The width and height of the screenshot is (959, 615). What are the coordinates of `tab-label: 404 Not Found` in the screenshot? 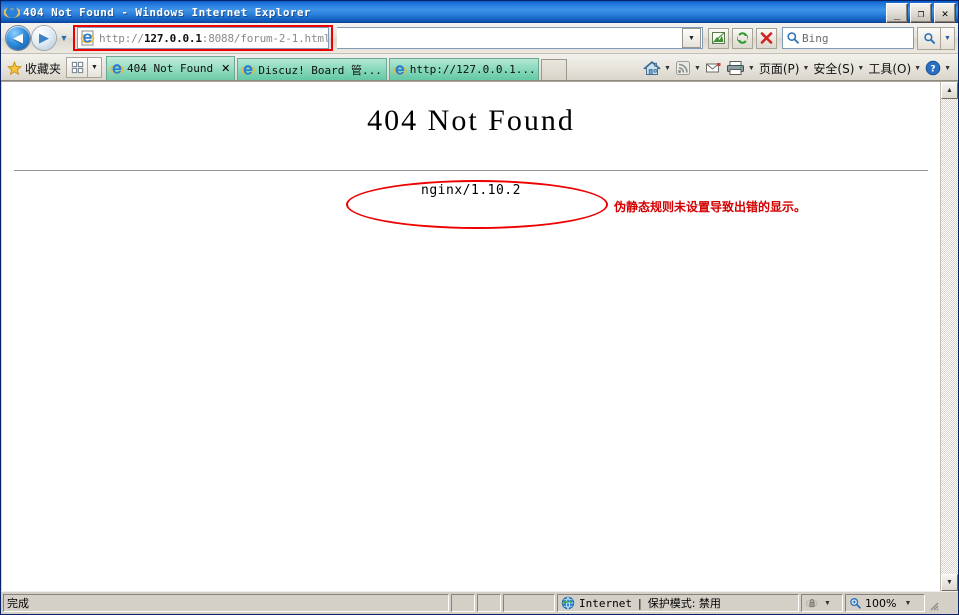 It's located at (170, 68).